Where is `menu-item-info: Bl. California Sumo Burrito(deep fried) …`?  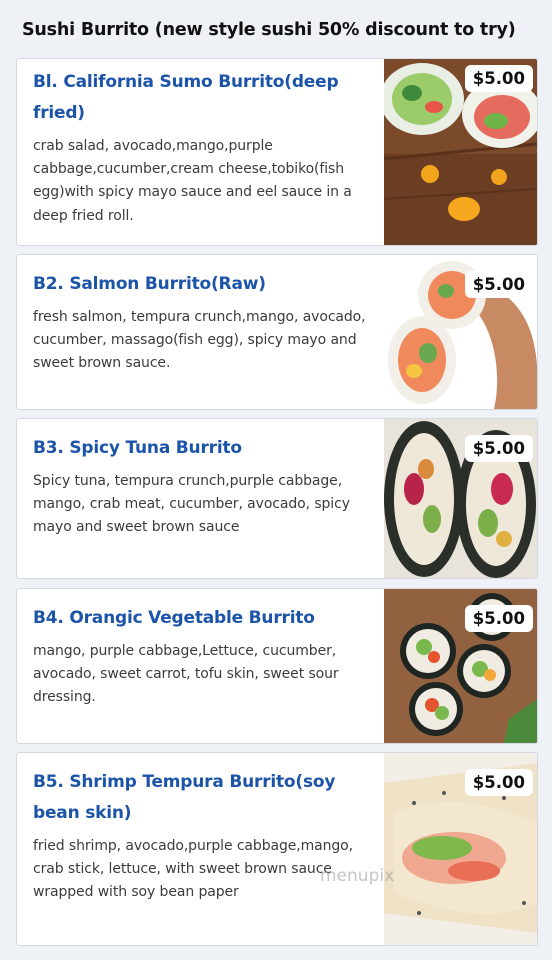 menu-item-info: Bl. California Sumo Burrito(deep fried) … is located at coordinates (205, 143).